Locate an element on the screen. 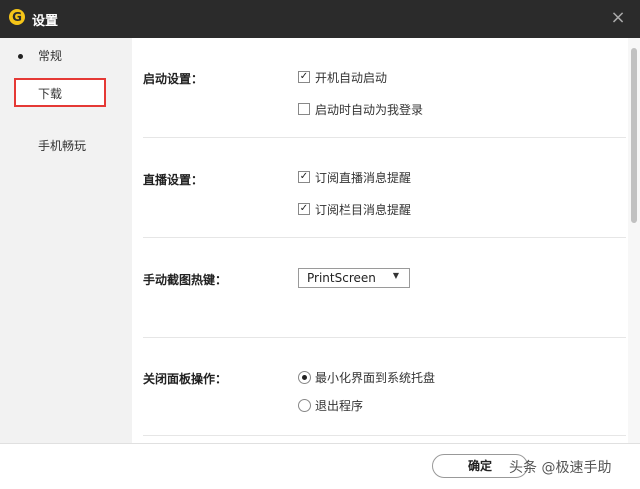  hotkey-value: PrintScreen is located at coordinates (341, 278).